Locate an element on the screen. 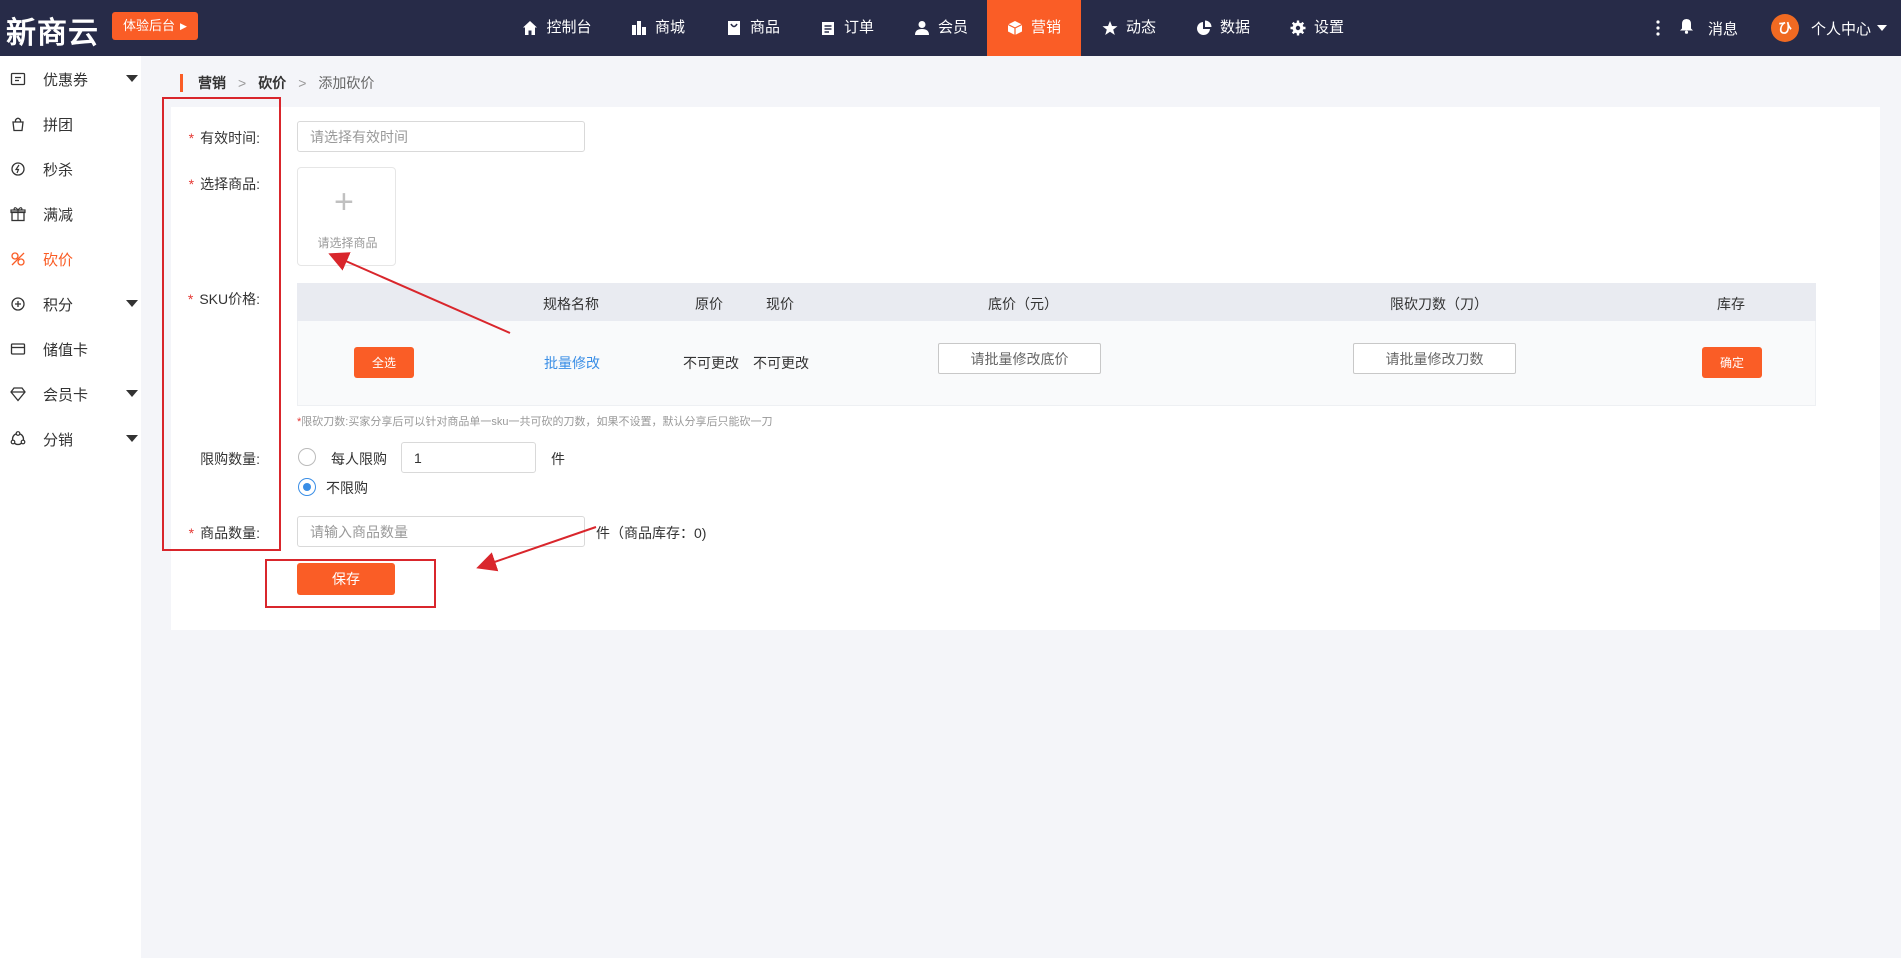 Image resolution: width=1901 pixels, height=958 pixels. radio-per-person-limit is located at coordinates (307, 457).